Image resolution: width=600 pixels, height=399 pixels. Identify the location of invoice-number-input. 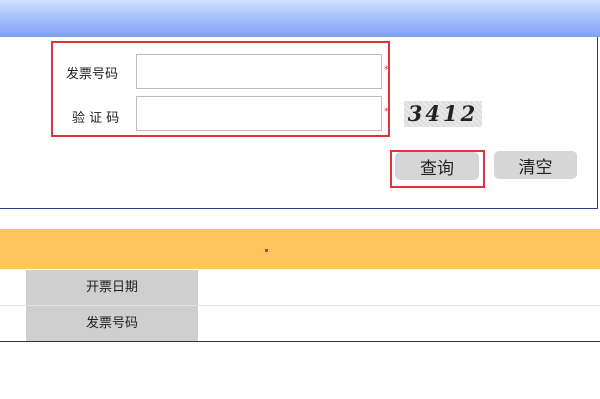
(259, 71).